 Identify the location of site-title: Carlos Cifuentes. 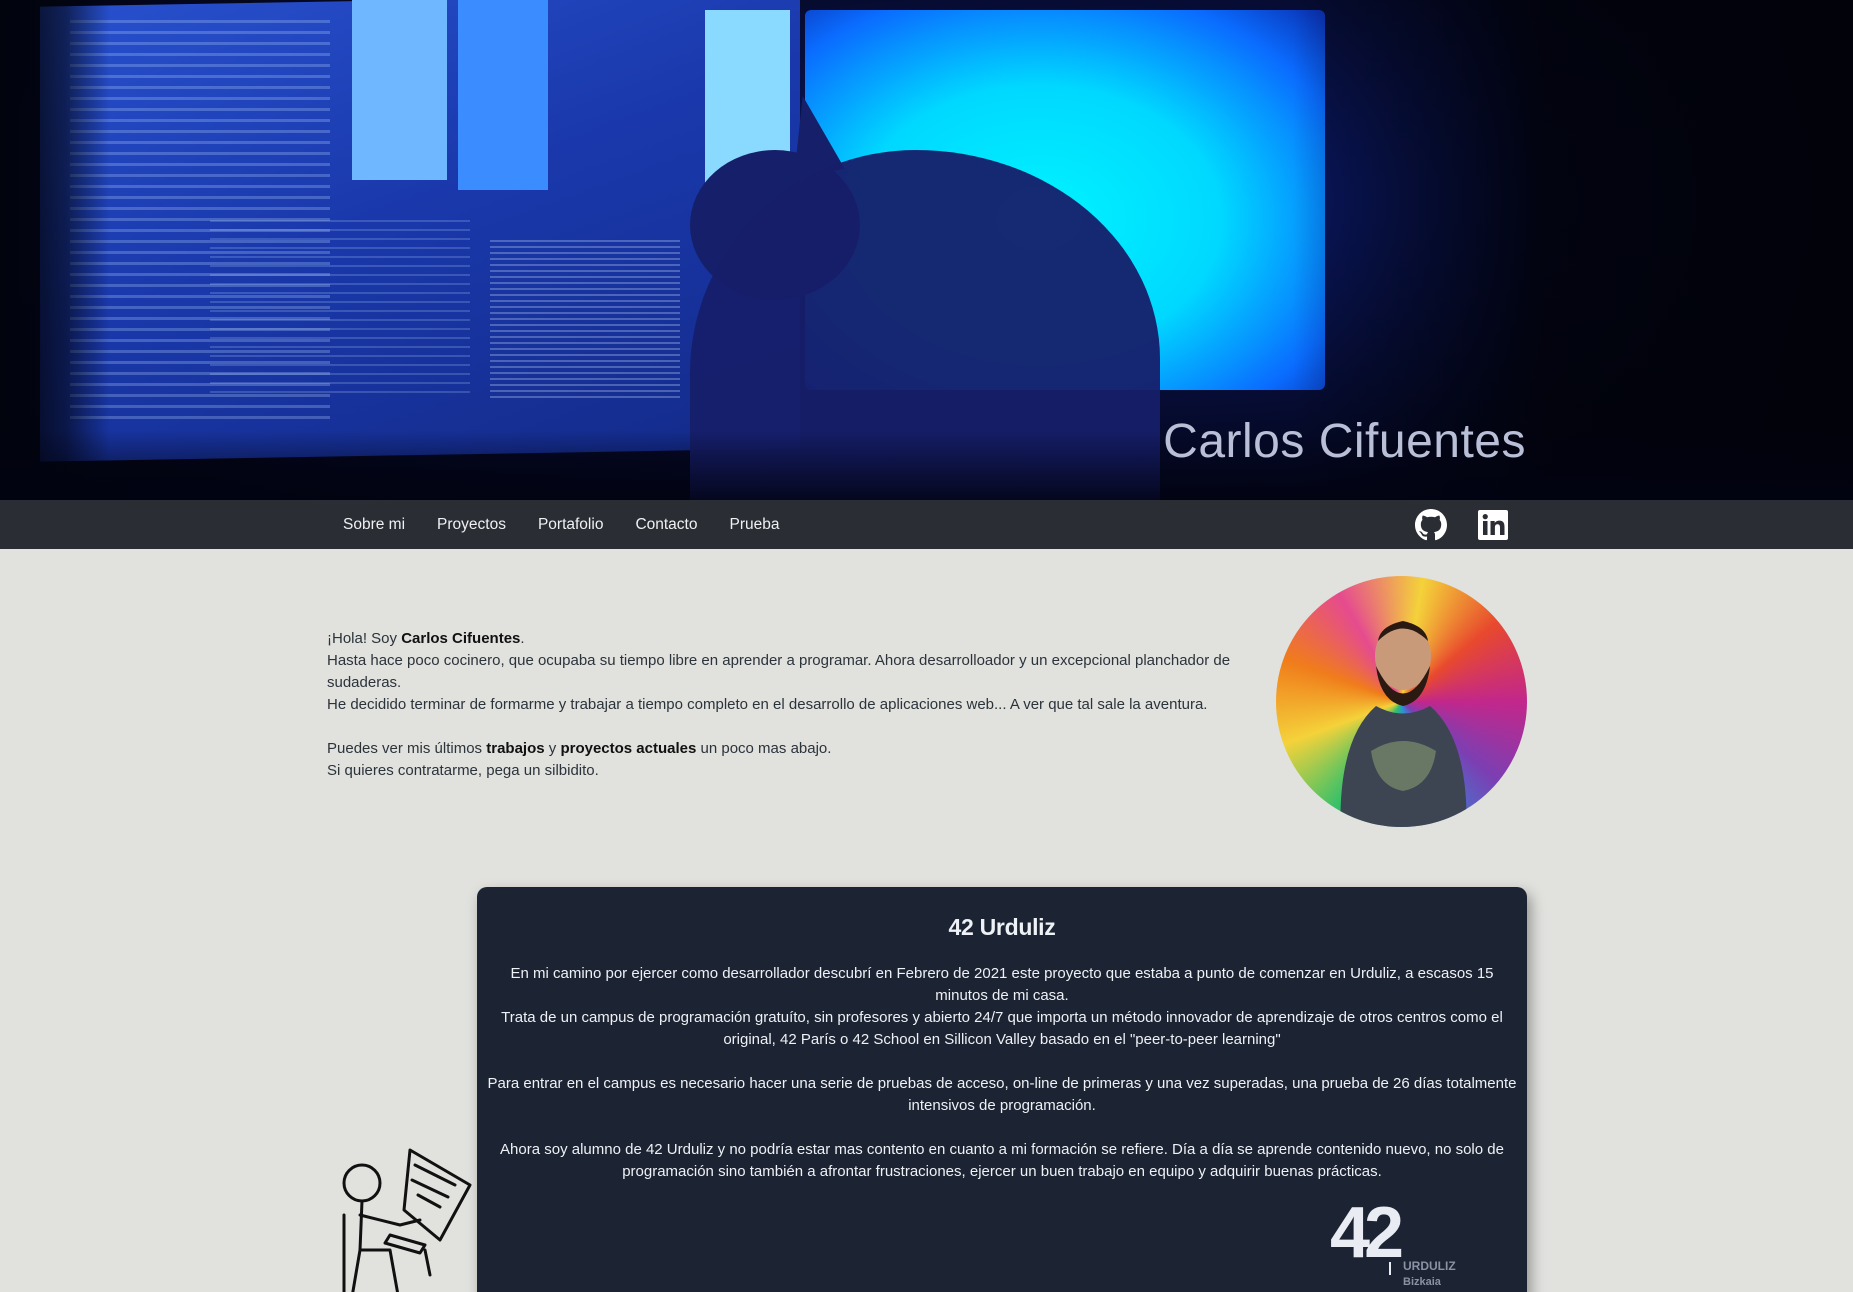
(1344, 441).